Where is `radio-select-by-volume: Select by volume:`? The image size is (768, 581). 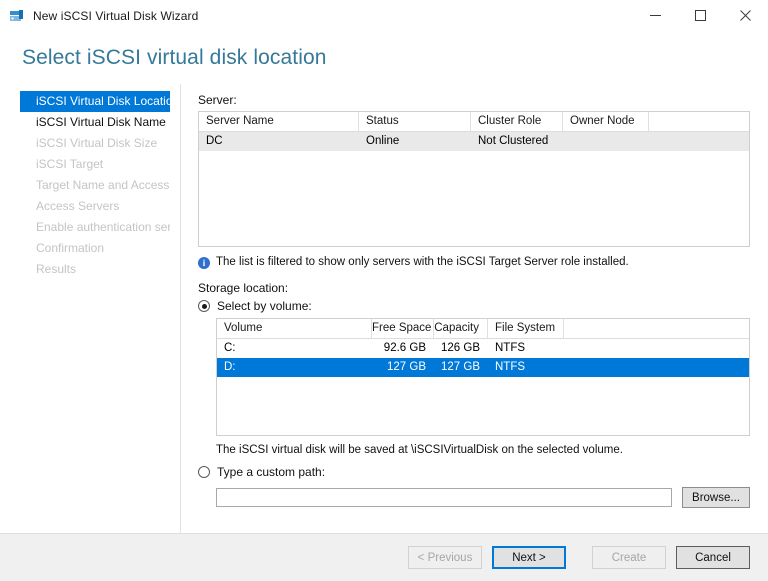
radio-select-by-volume: Select by volume: is located at coordinates (474, 306).